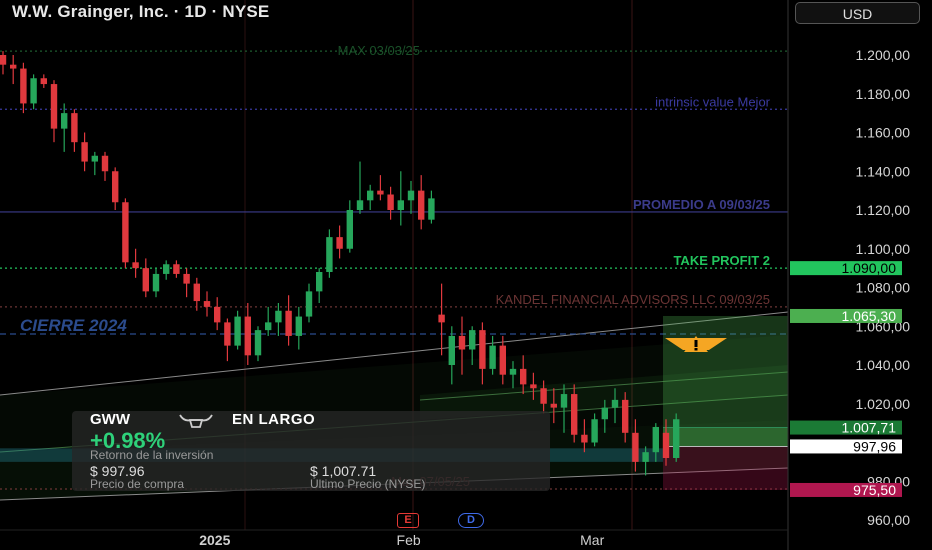 Image resolution: width=932 pixels, height=550 pixels. What do you see at coordinates (196, 423) in the screenshot?
I see `bull-icon` at bounding box center [196, 423].